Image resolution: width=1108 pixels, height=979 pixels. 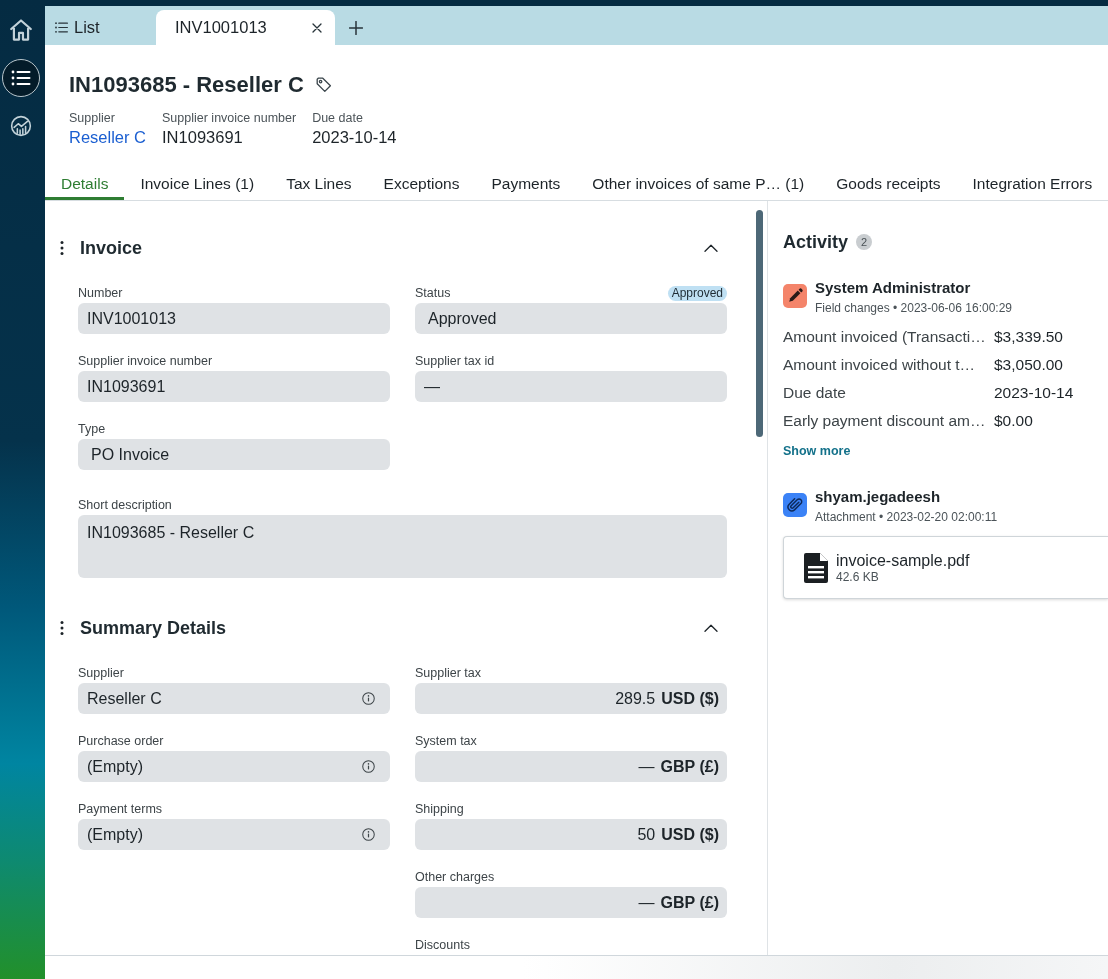 What do you see at coordinates (145, 361) in the screenshot?
I see `field-label: Supplier invoice number` at bounding box center [145, 361].